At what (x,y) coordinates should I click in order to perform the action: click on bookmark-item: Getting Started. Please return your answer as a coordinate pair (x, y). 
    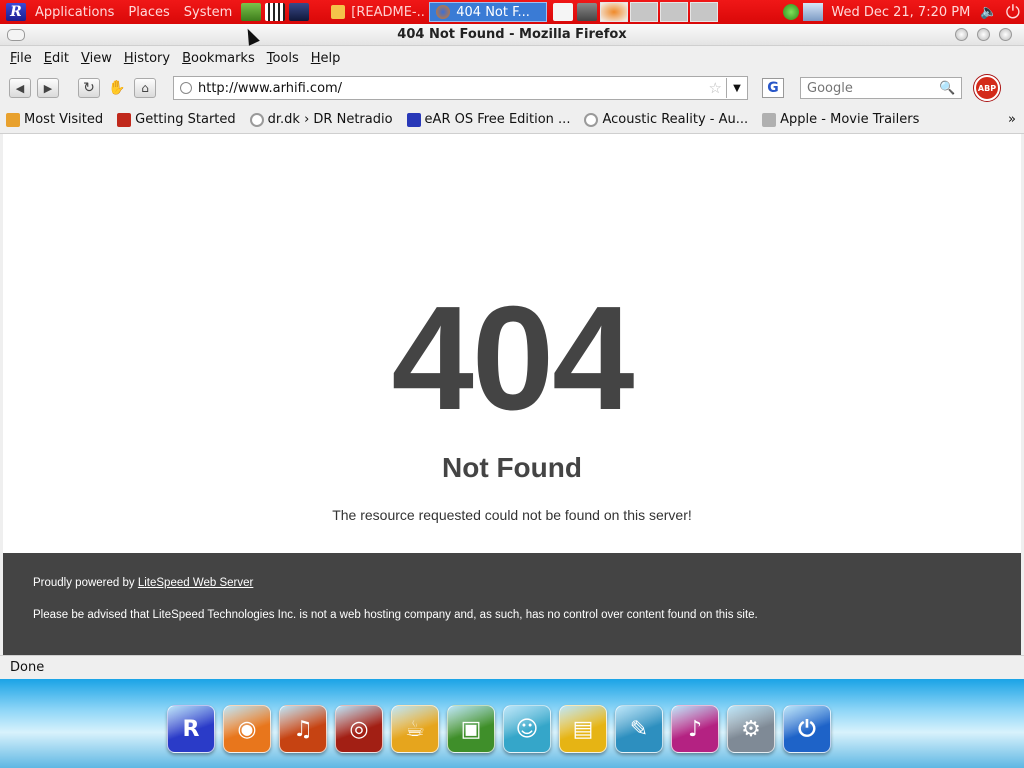
    Looking at the image, I should click on (176, 119).